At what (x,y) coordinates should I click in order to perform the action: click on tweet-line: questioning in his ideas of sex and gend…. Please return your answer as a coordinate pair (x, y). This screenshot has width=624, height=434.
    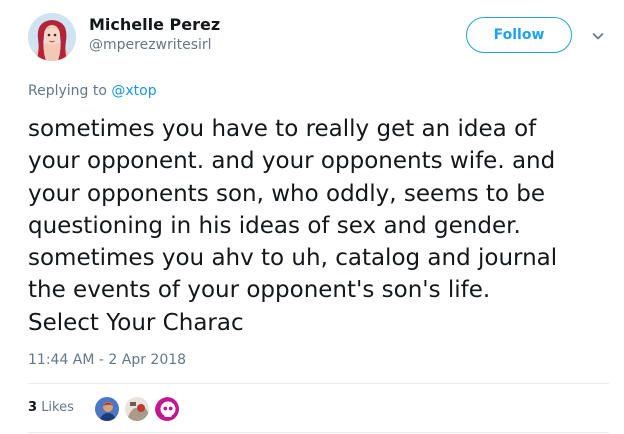
    Looking at the image, I should click on (274, 225).